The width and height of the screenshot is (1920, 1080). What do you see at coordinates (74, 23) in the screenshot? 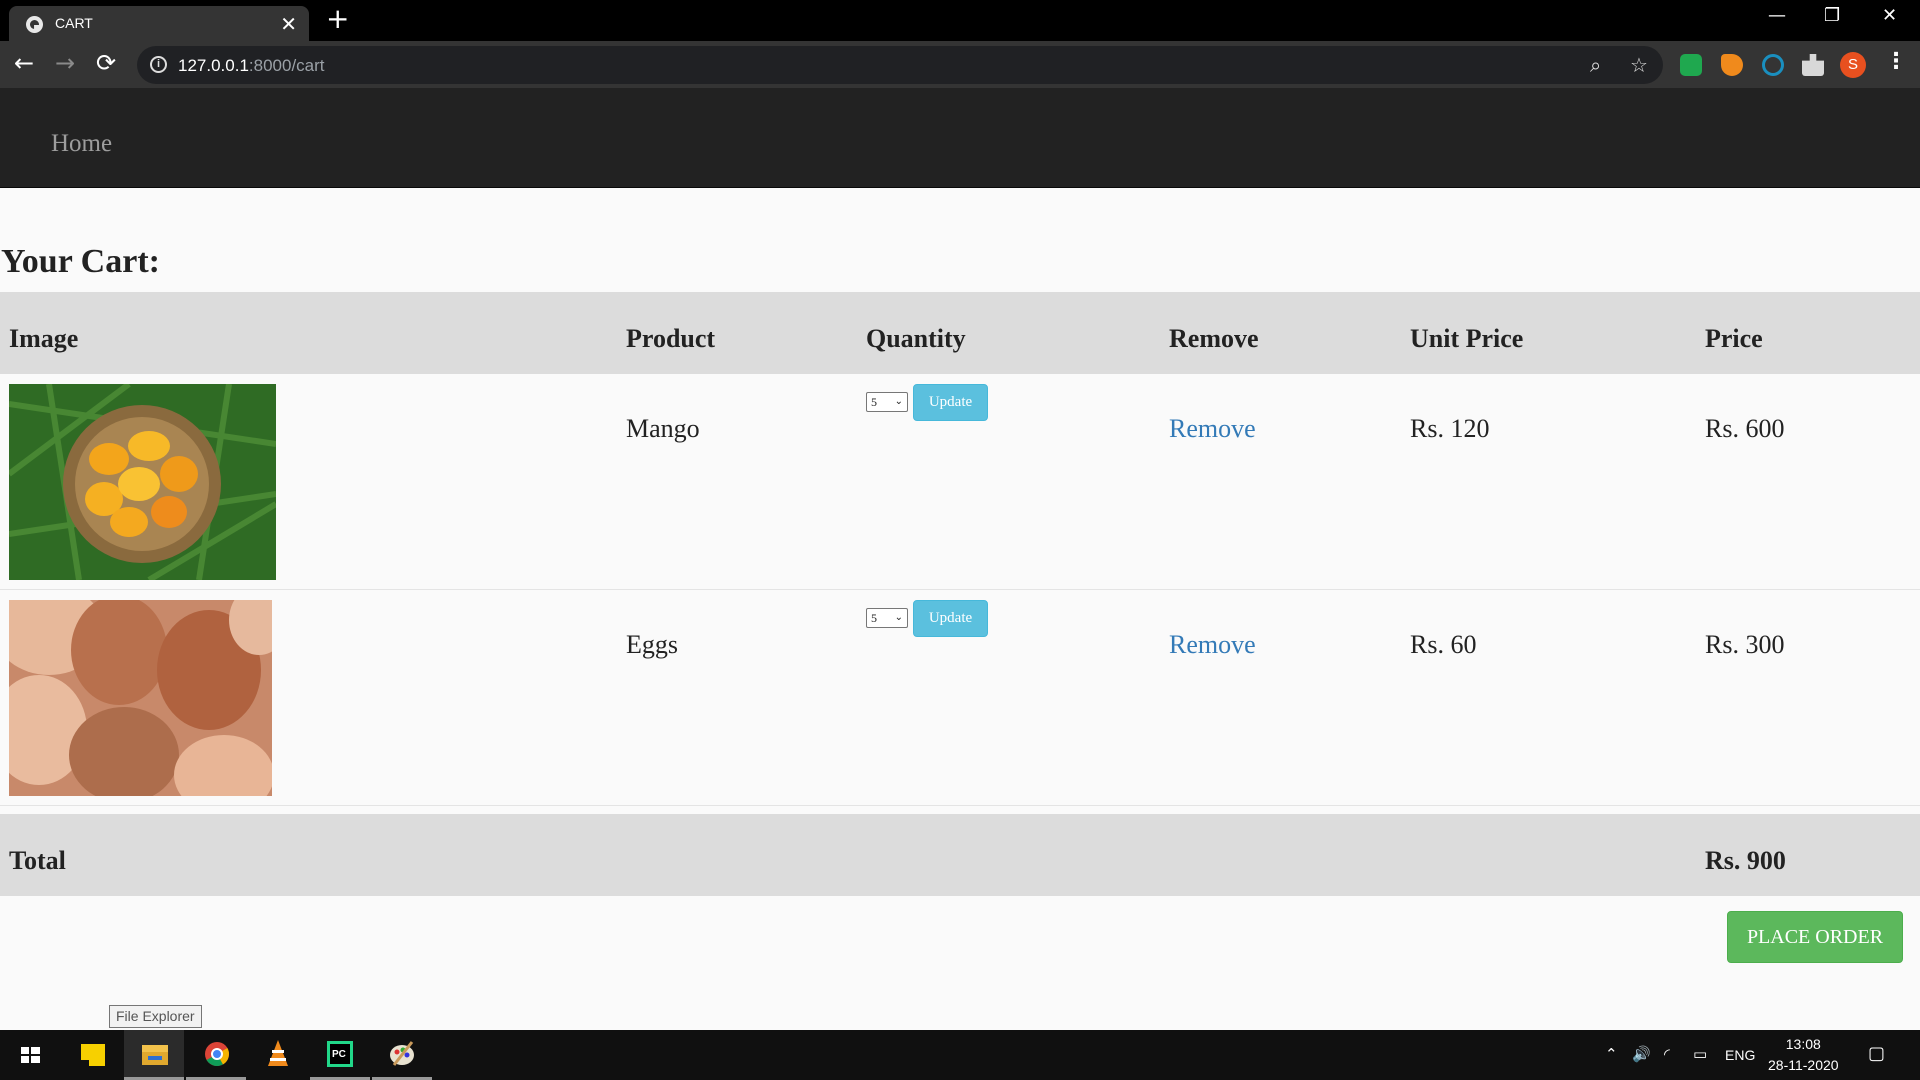
I see `tab-title: CART` at bounding box center [74, 23].